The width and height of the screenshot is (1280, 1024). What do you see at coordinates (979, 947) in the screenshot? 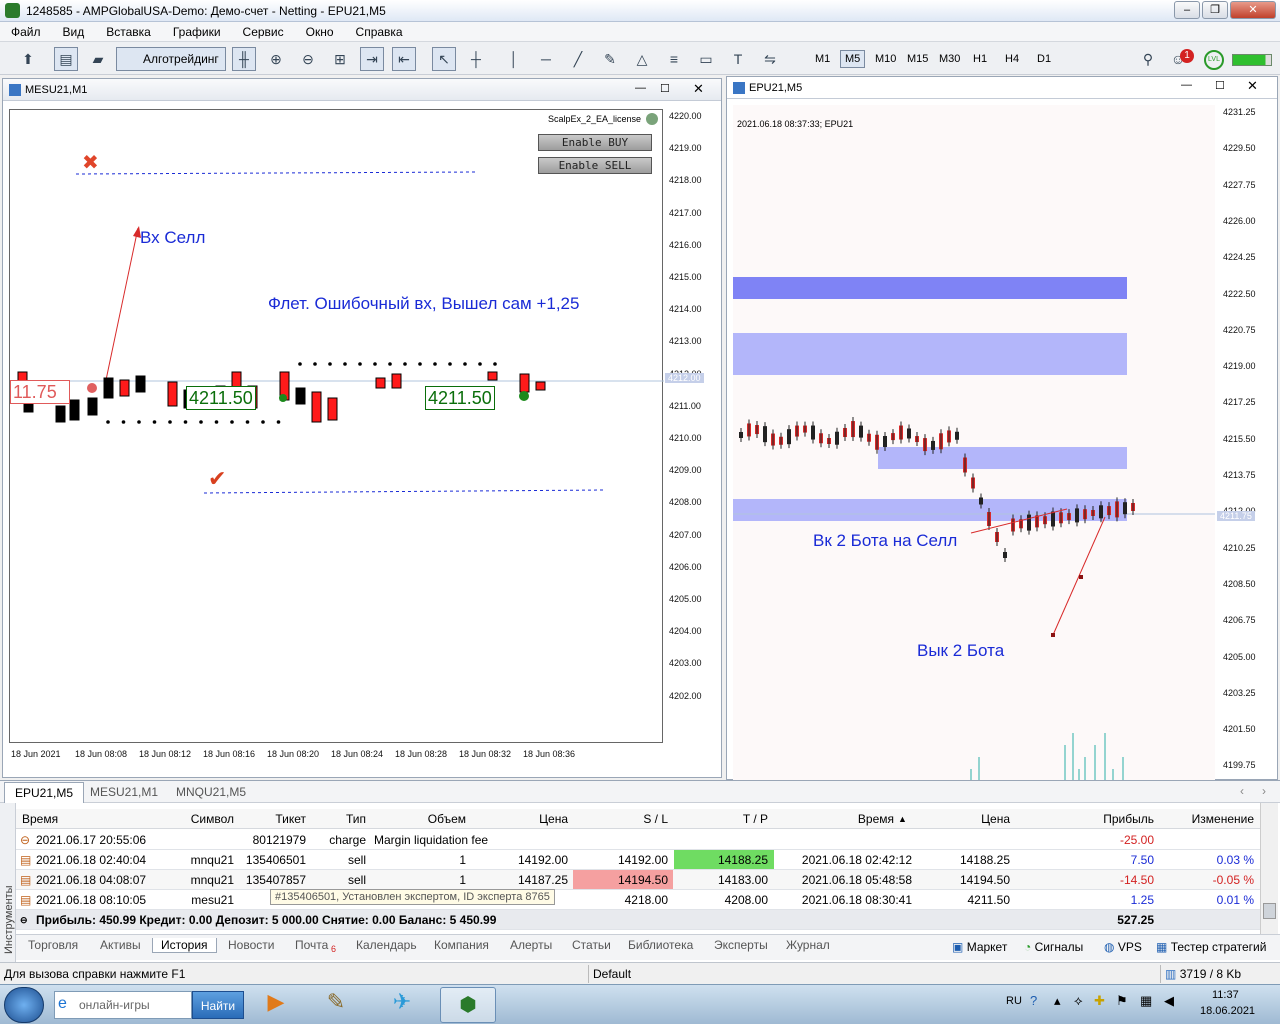
I see `market-link: ▣ Маркет` at bounding box center [979, 947].